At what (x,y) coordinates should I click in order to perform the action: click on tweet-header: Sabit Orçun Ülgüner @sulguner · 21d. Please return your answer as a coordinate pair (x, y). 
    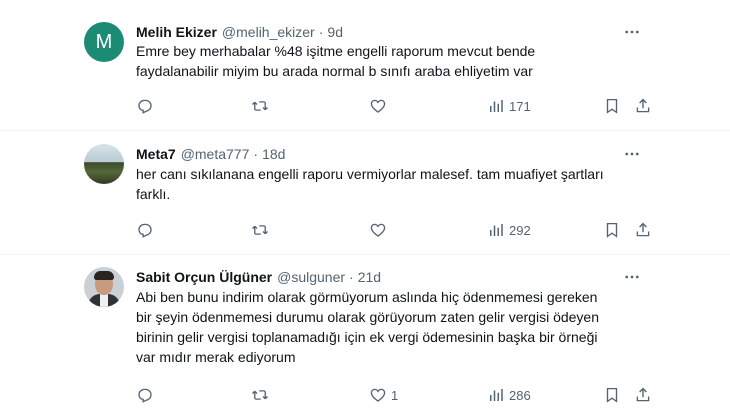
    Looking at the image, I should click on (258, 277).